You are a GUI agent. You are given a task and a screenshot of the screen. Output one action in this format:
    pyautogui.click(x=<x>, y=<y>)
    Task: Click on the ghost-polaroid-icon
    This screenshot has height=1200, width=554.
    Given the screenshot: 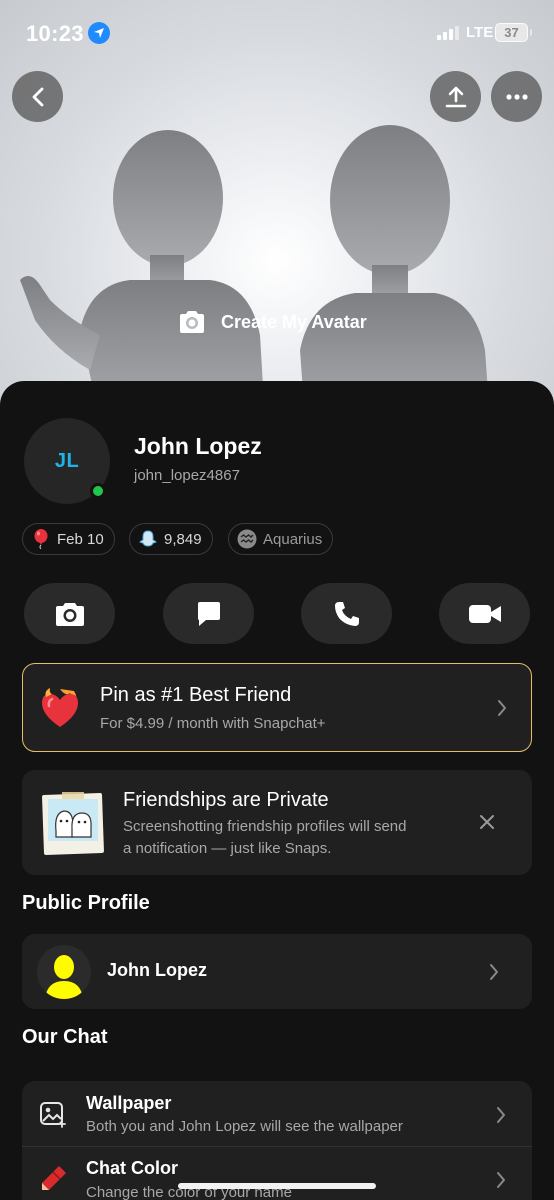 What is the action you would take?
    pyautogui.click(x=73, y=823)
    